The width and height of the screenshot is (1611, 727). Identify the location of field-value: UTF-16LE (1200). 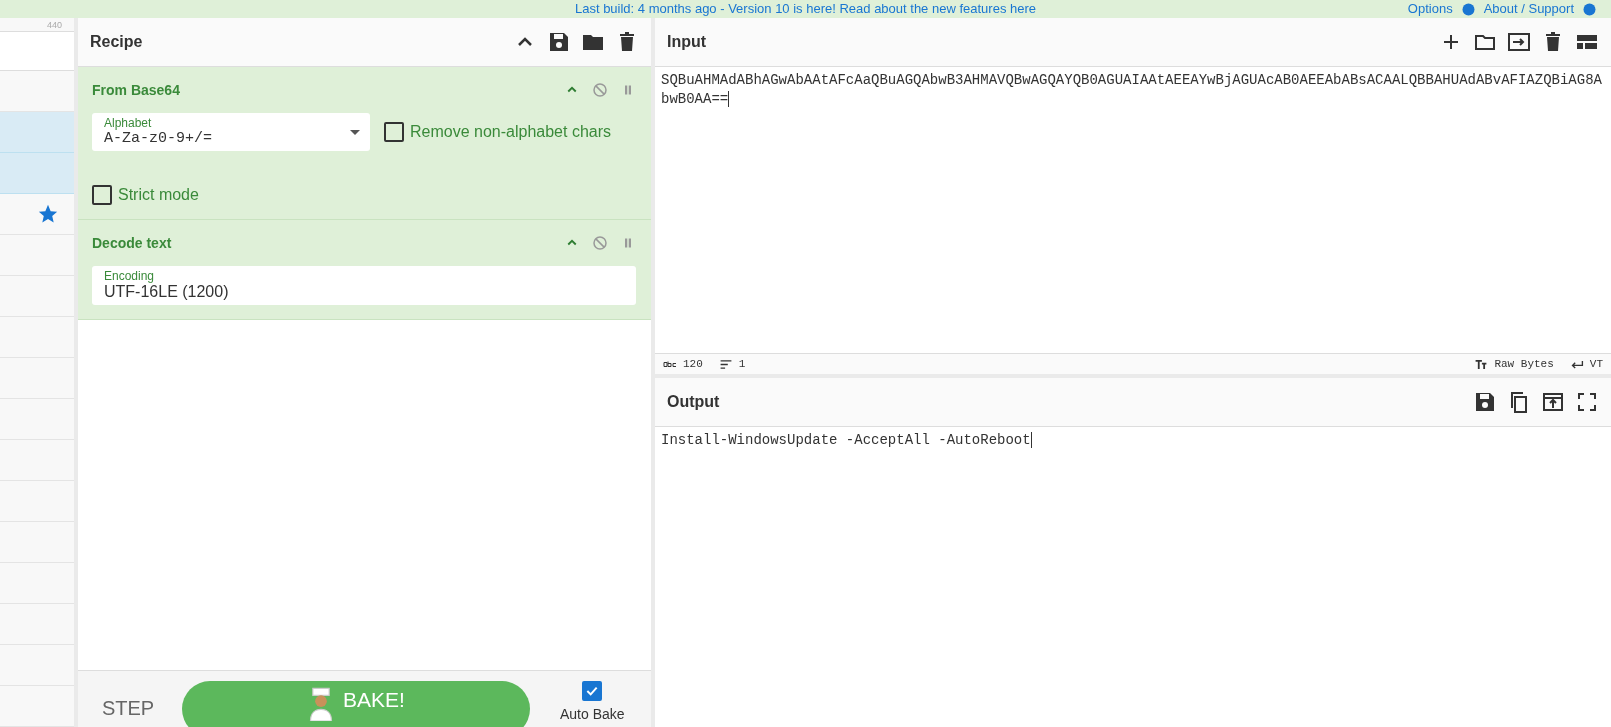
(166, 292).